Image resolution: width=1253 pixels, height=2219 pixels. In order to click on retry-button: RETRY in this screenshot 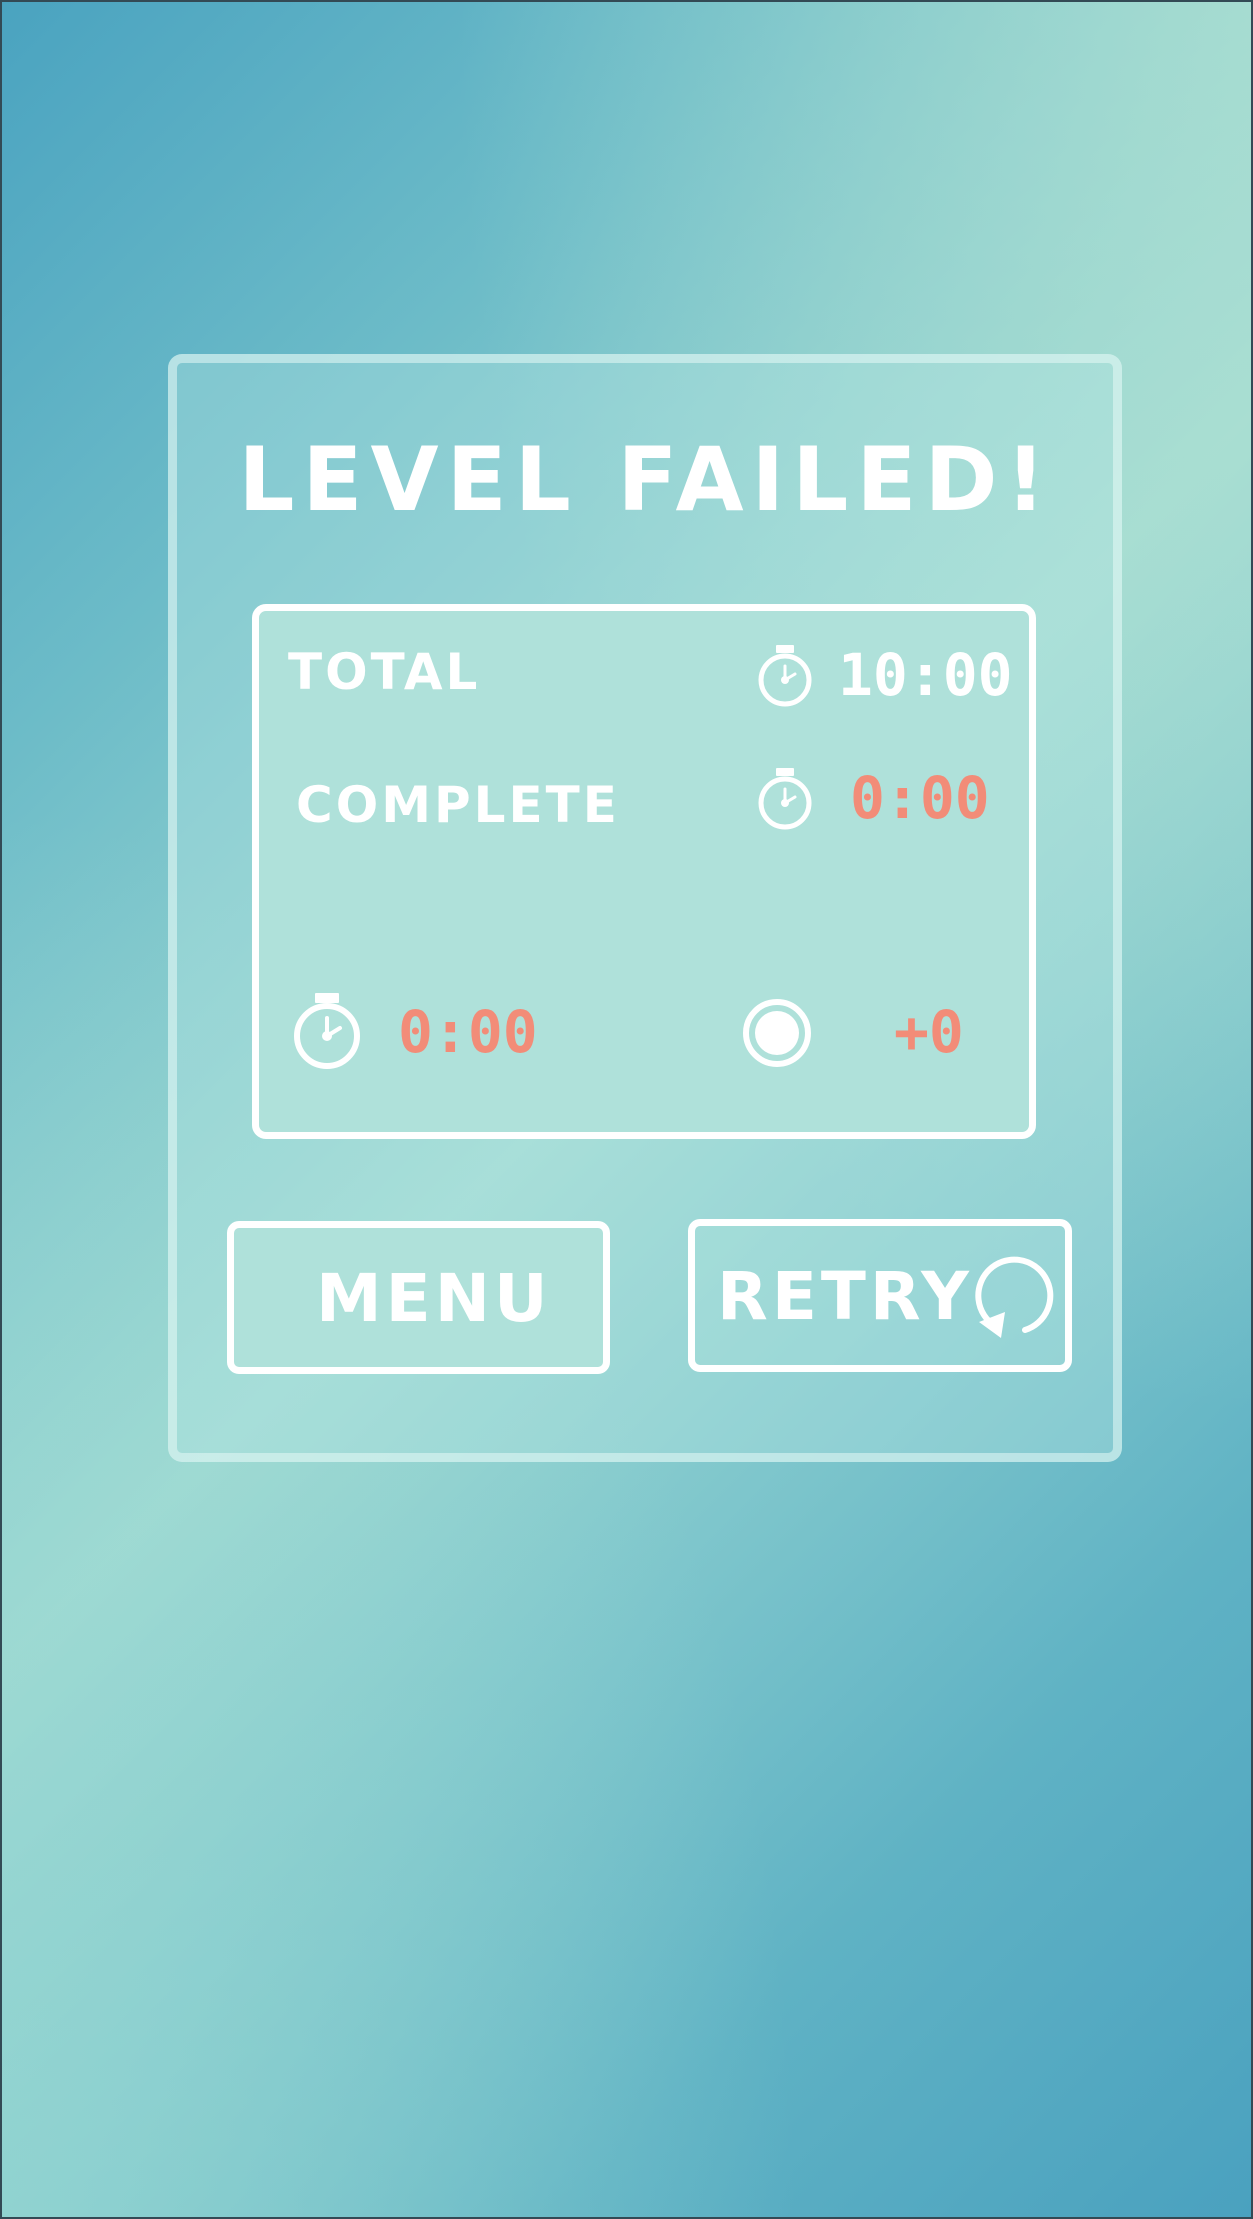, I will do `click(880, 1295)`.